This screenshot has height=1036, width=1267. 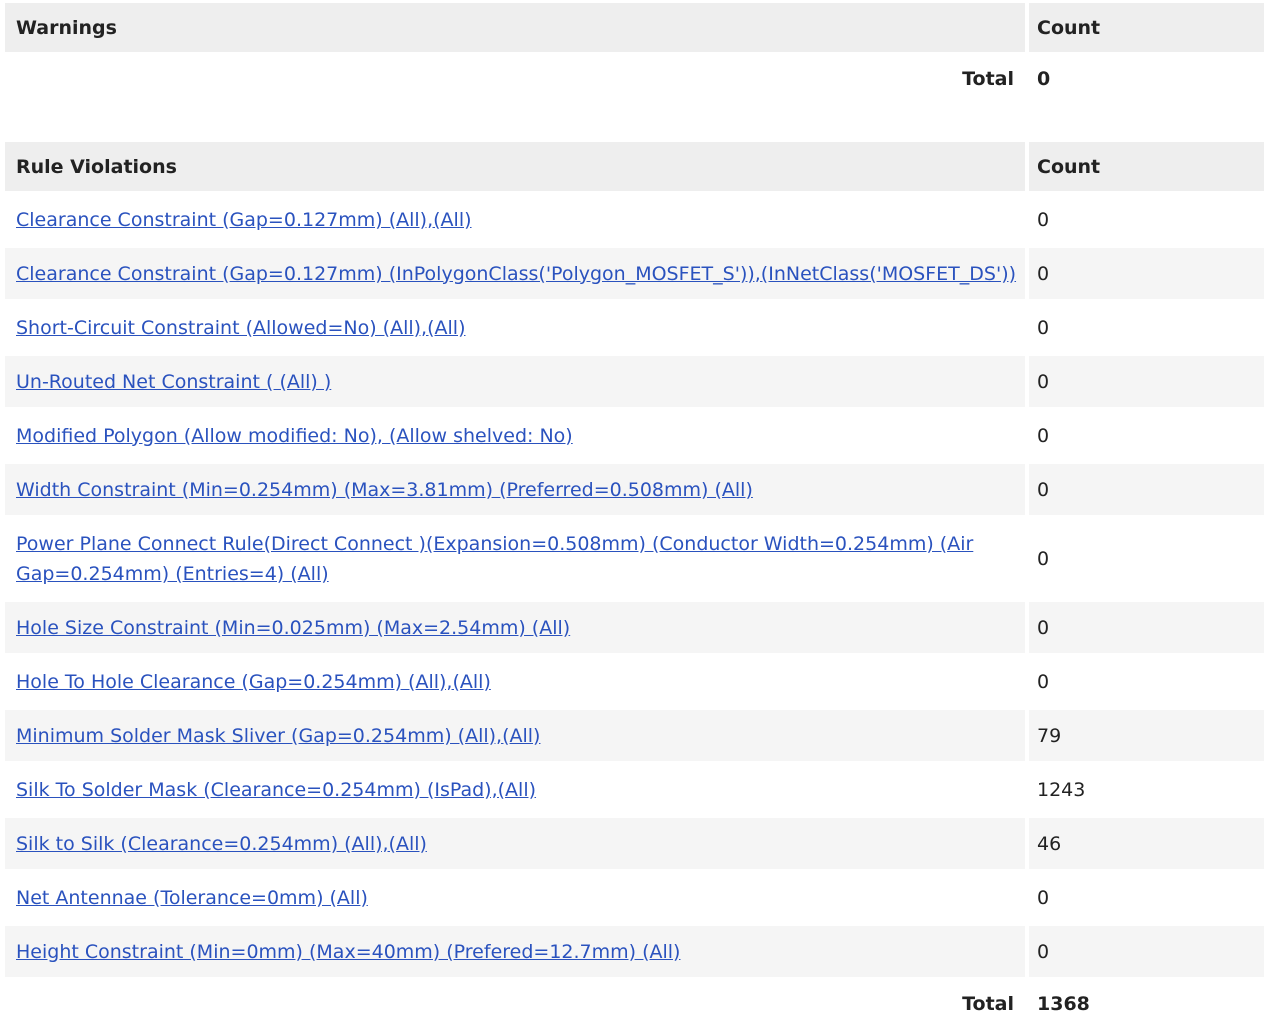 I want to click on violations-total-row: Total 1368, so click(x=634, y=1004).